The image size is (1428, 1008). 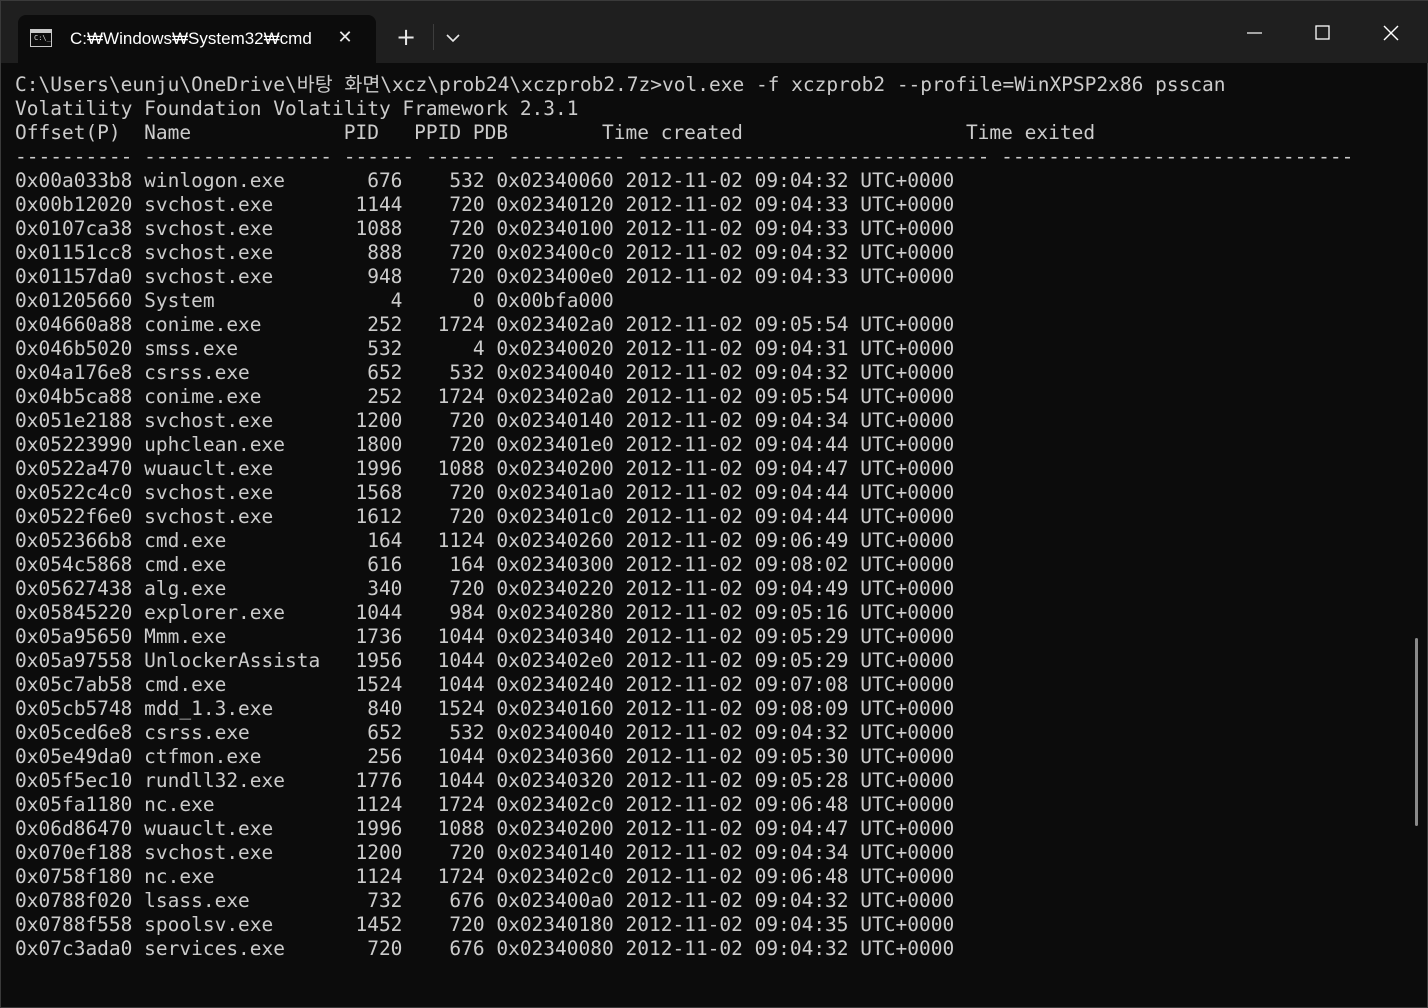 I want to click on tab-cmd: C:\_ C:₩Windows₩System32₩cmd ✕, so click(x=197, y=39).